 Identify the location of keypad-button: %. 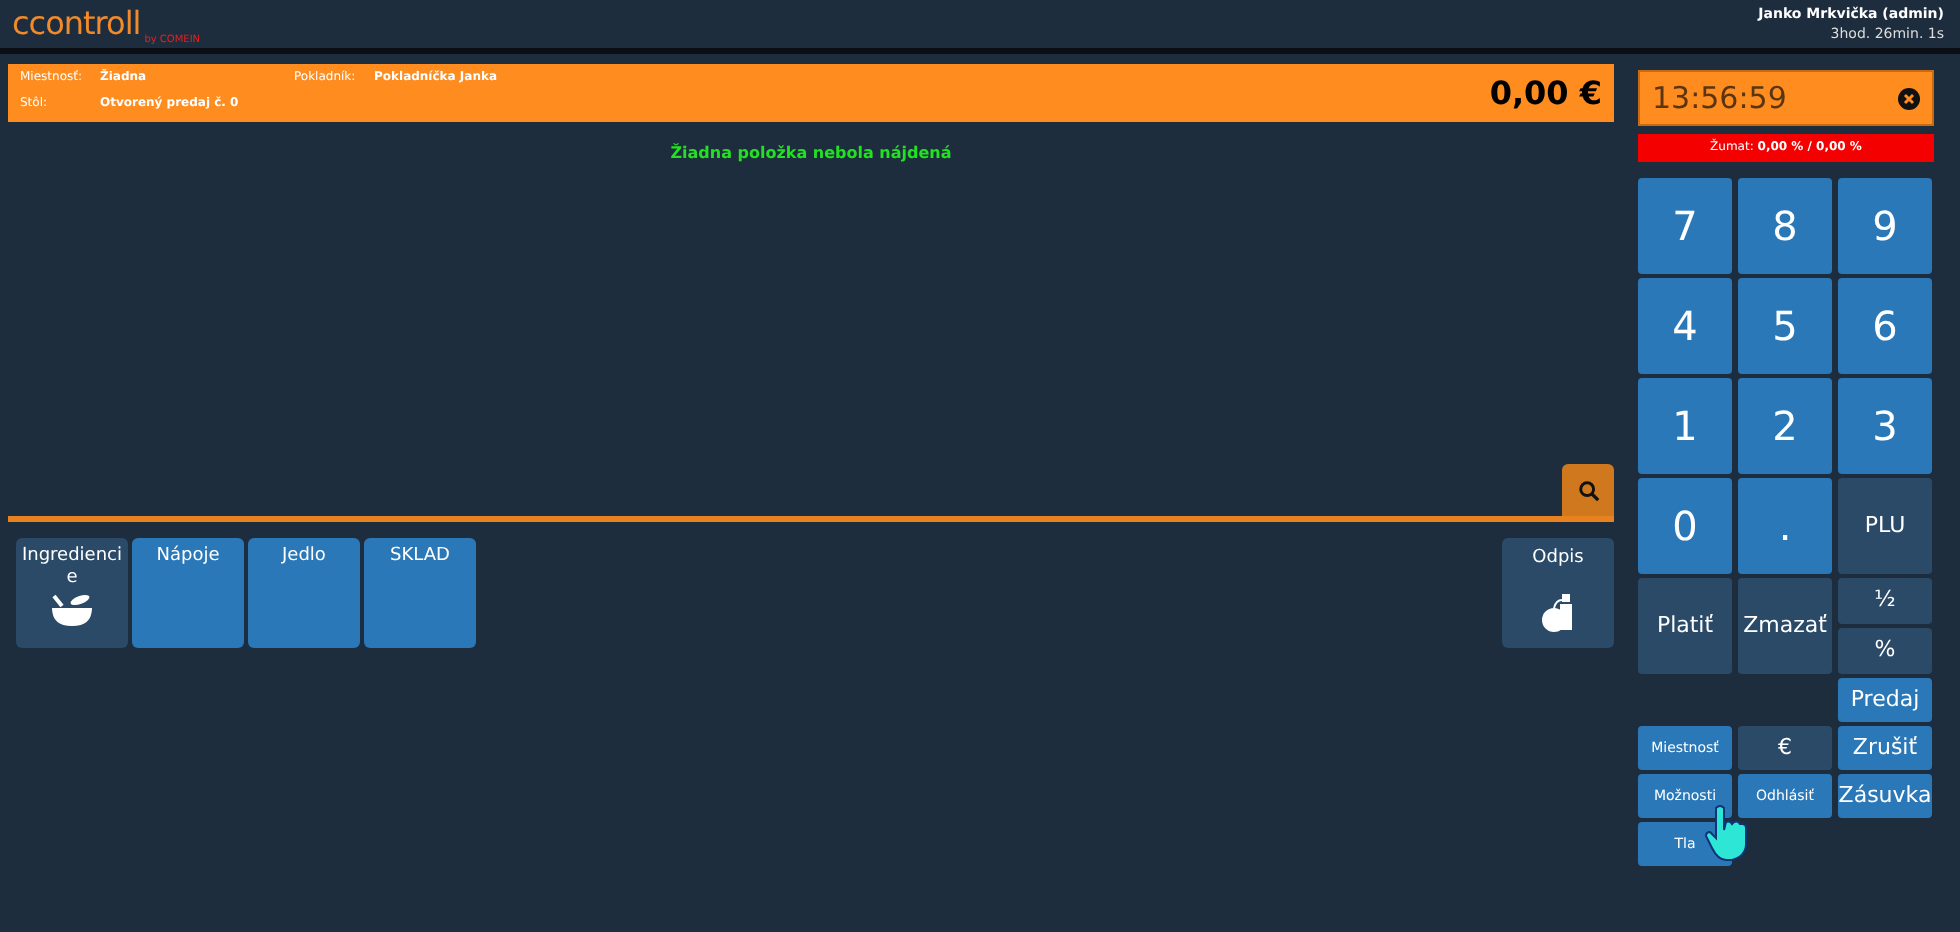
(1885, 651).